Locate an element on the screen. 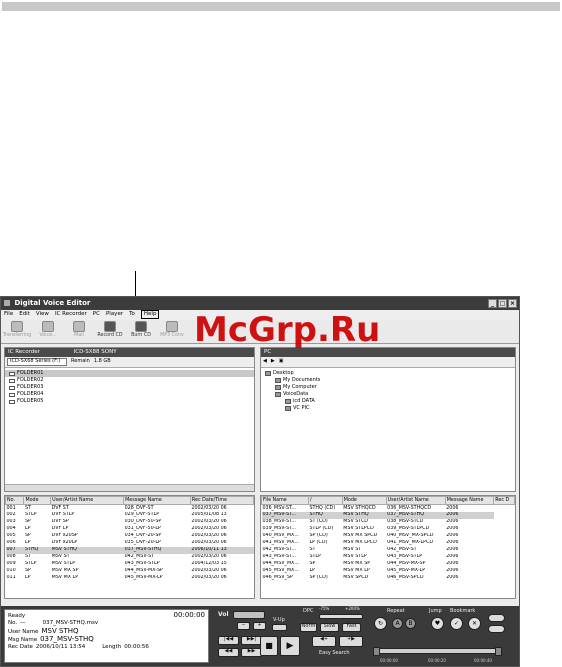  table-row: 010 SP MSV MX SP 044_MSV-MX-SP 2002/03/20 06 is located at coordinates (130, 571).